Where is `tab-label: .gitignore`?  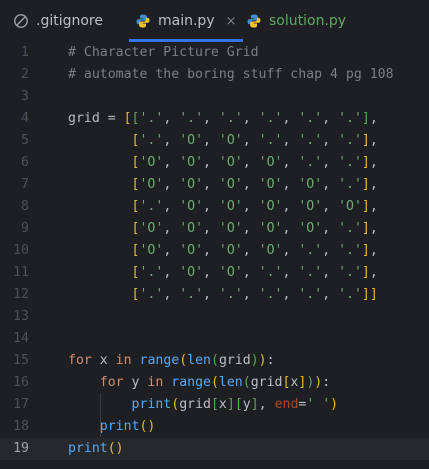 tab-label: .gitignore is located at coordinates (69, 21).